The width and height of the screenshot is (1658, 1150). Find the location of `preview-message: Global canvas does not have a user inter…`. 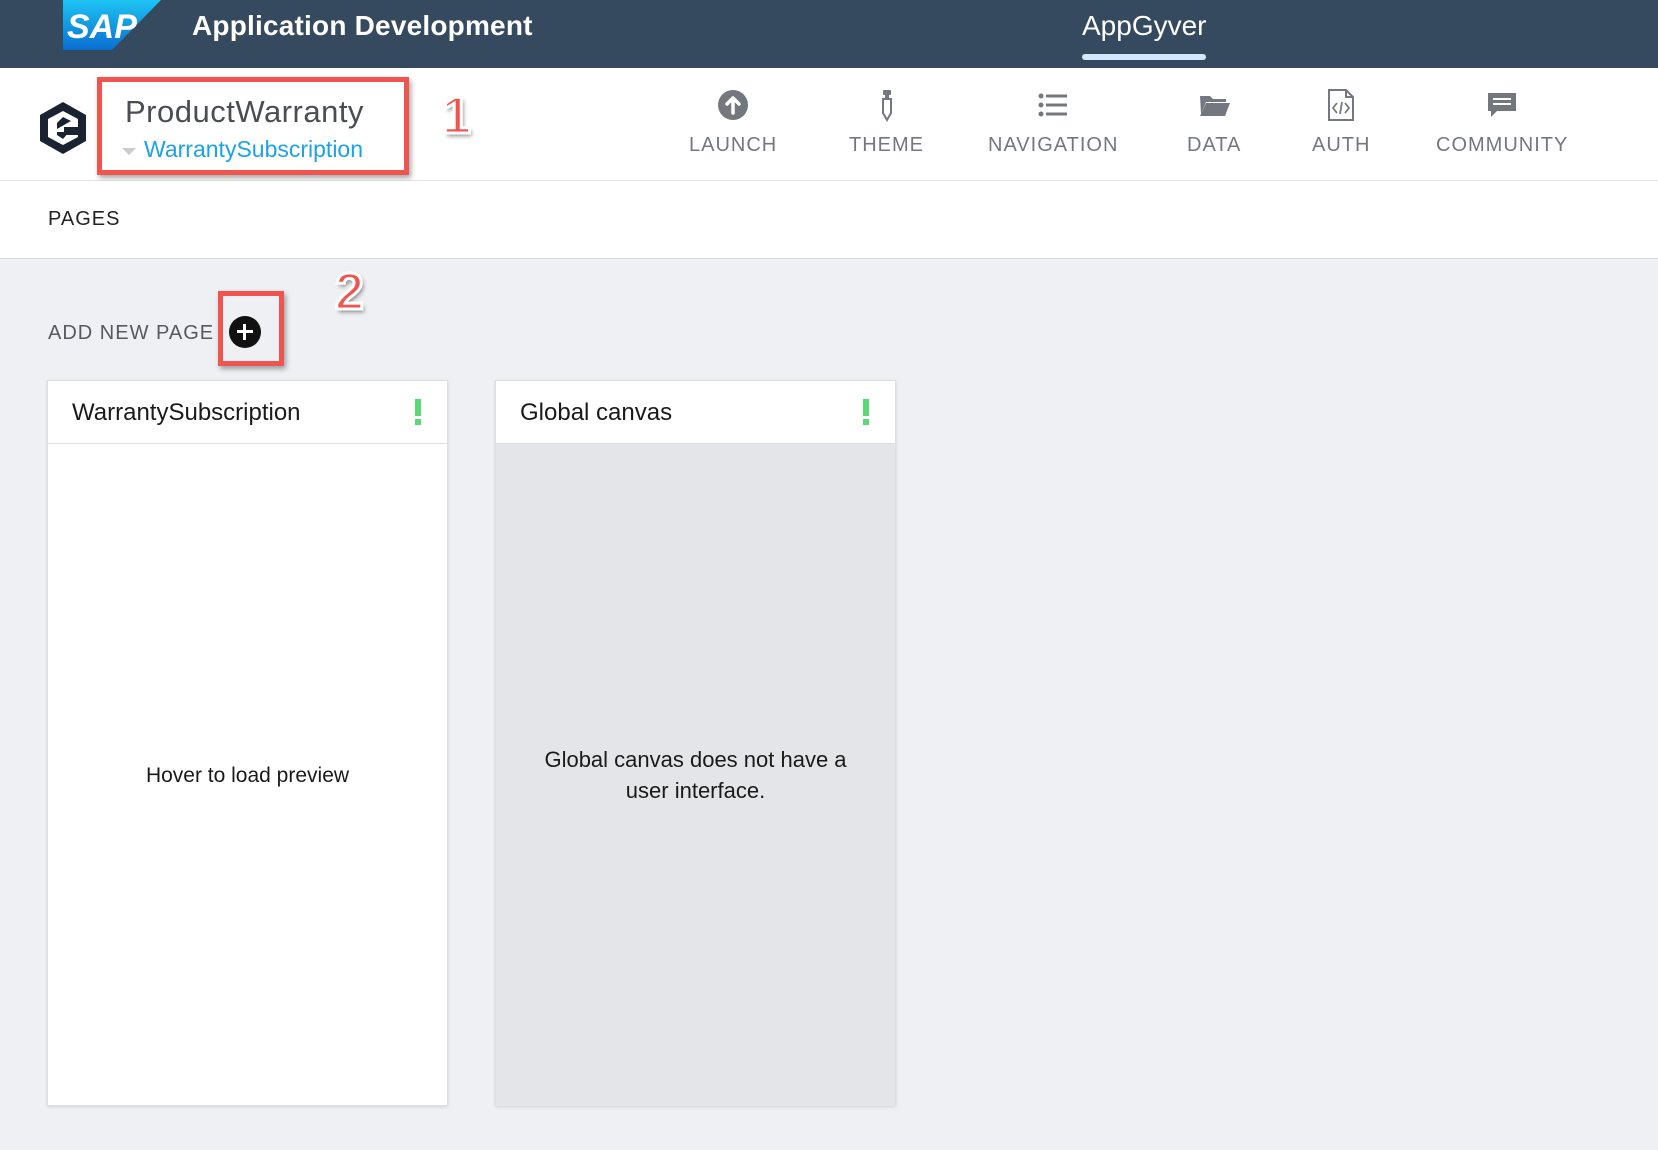

preview-message: Global canvas does not have a user inter… is located at coordinates (695, 775).